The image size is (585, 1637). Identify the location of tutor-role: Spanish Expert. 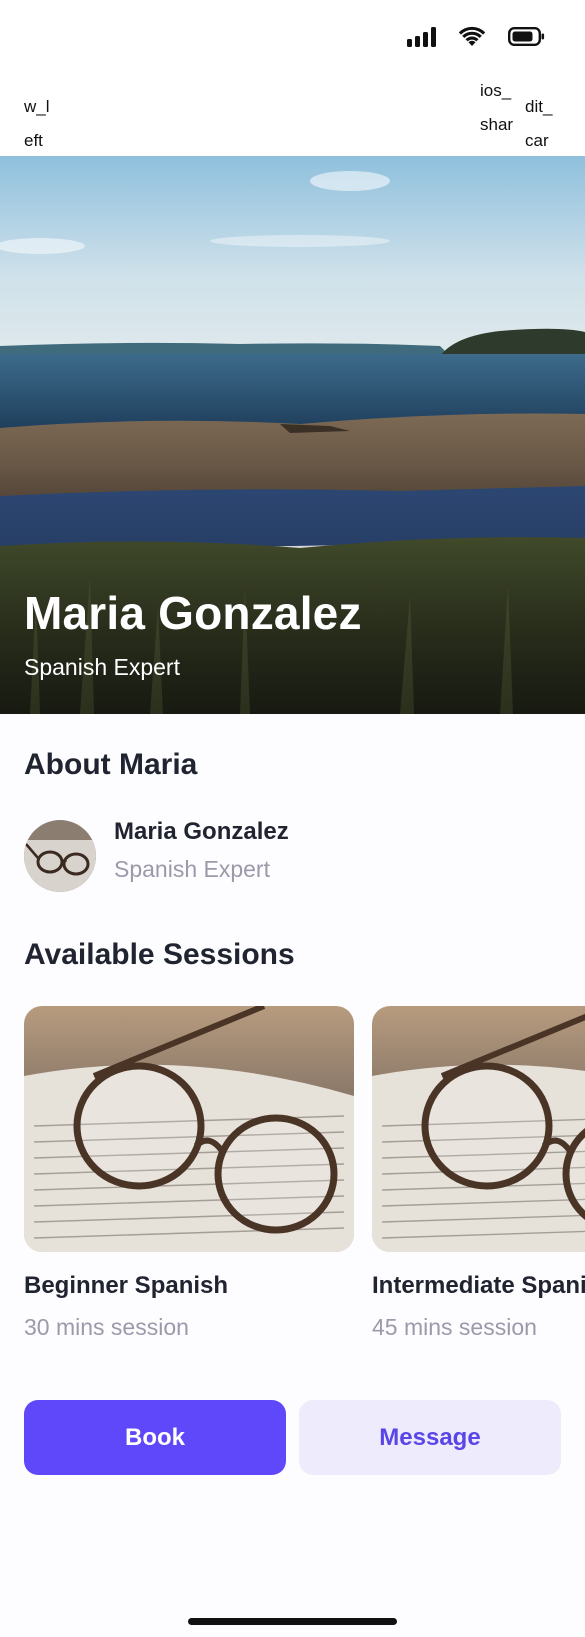
(192, 869).